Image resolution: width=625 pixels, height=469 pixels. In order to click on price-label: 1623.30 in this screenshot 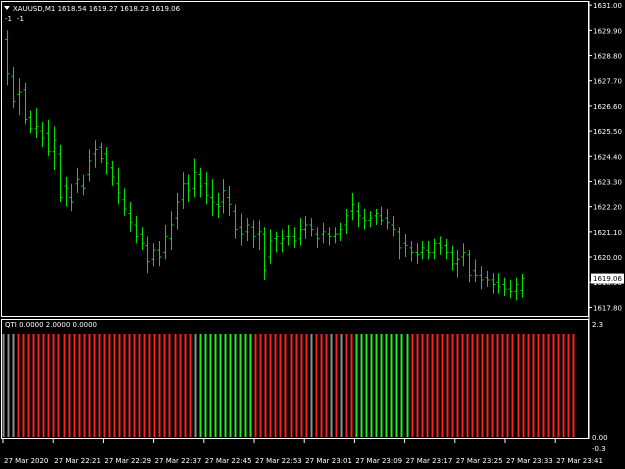, I will do `click(607, 182)`.